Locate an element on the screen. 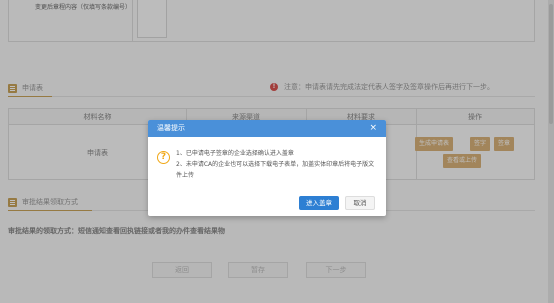  dialog-message-line-2: 2、未申请CA的企业也可以选择下载电子表单，加盖实体印章后将电子版文件上传 is located at coordinates (275, 170).